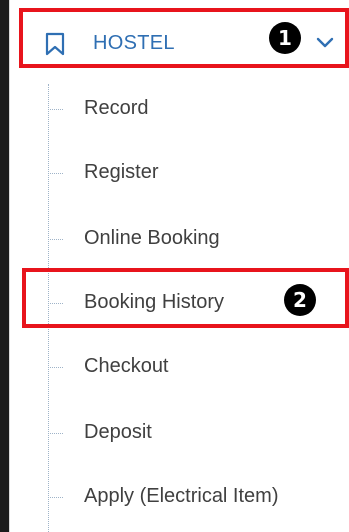 The image size is (349, 532). Describe the element at coordinates (285, 38) in the screenshot. I see `callout-badge-1: 1` at that location.